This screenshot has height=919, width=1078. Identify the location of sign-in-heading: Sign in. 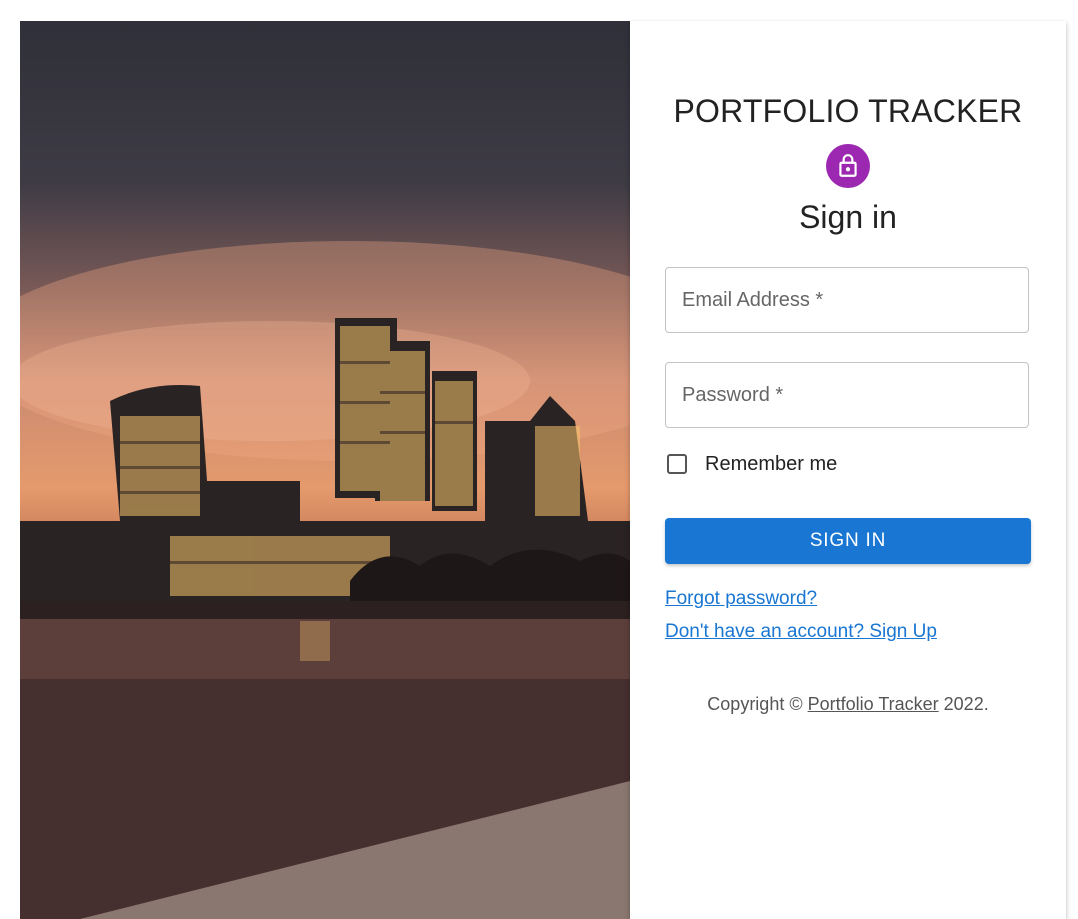
(848, 217).